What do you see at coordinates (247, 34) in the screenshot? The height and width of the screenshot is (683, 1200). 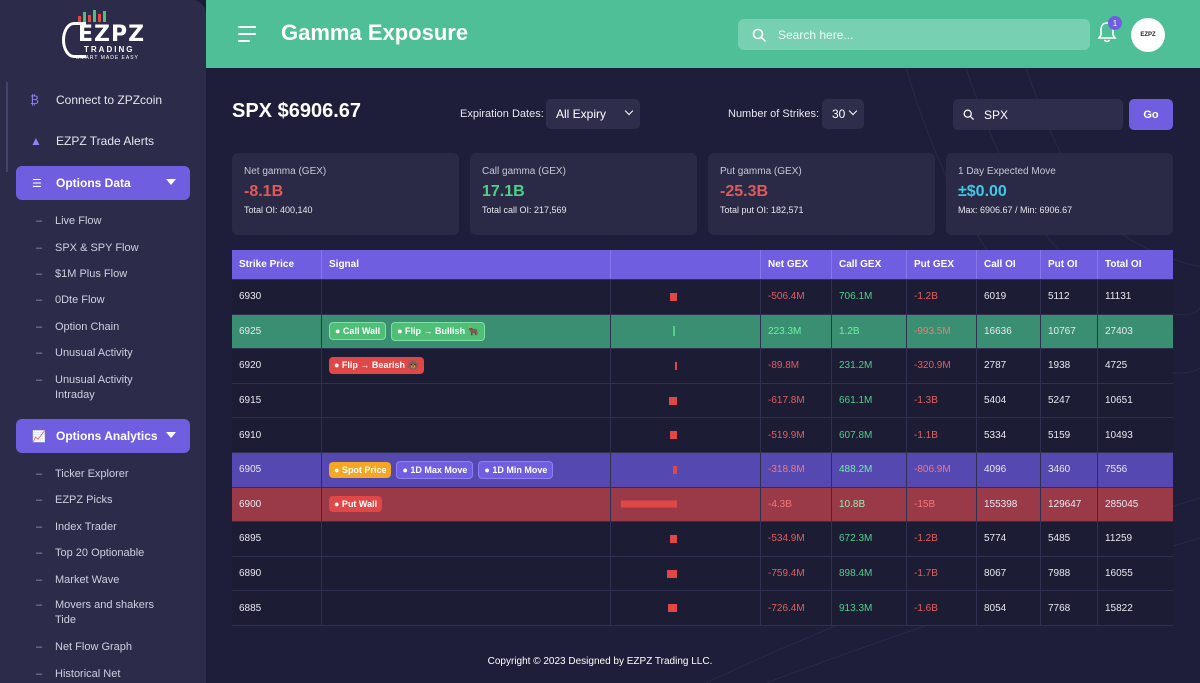 I see `hamburger-menu-icon` at bounding box center [247, 34].